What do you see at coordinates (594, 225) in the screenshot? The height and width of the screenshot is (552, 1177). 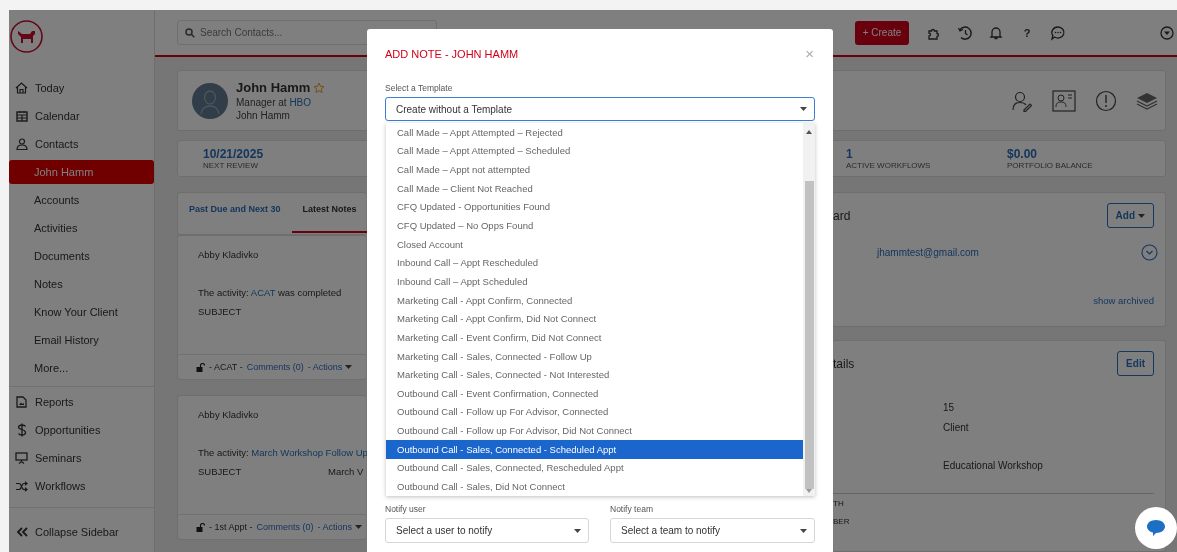 I see `dropdown-option: CFQ Updated – No Opps Found` at bounding box center [594, 225].